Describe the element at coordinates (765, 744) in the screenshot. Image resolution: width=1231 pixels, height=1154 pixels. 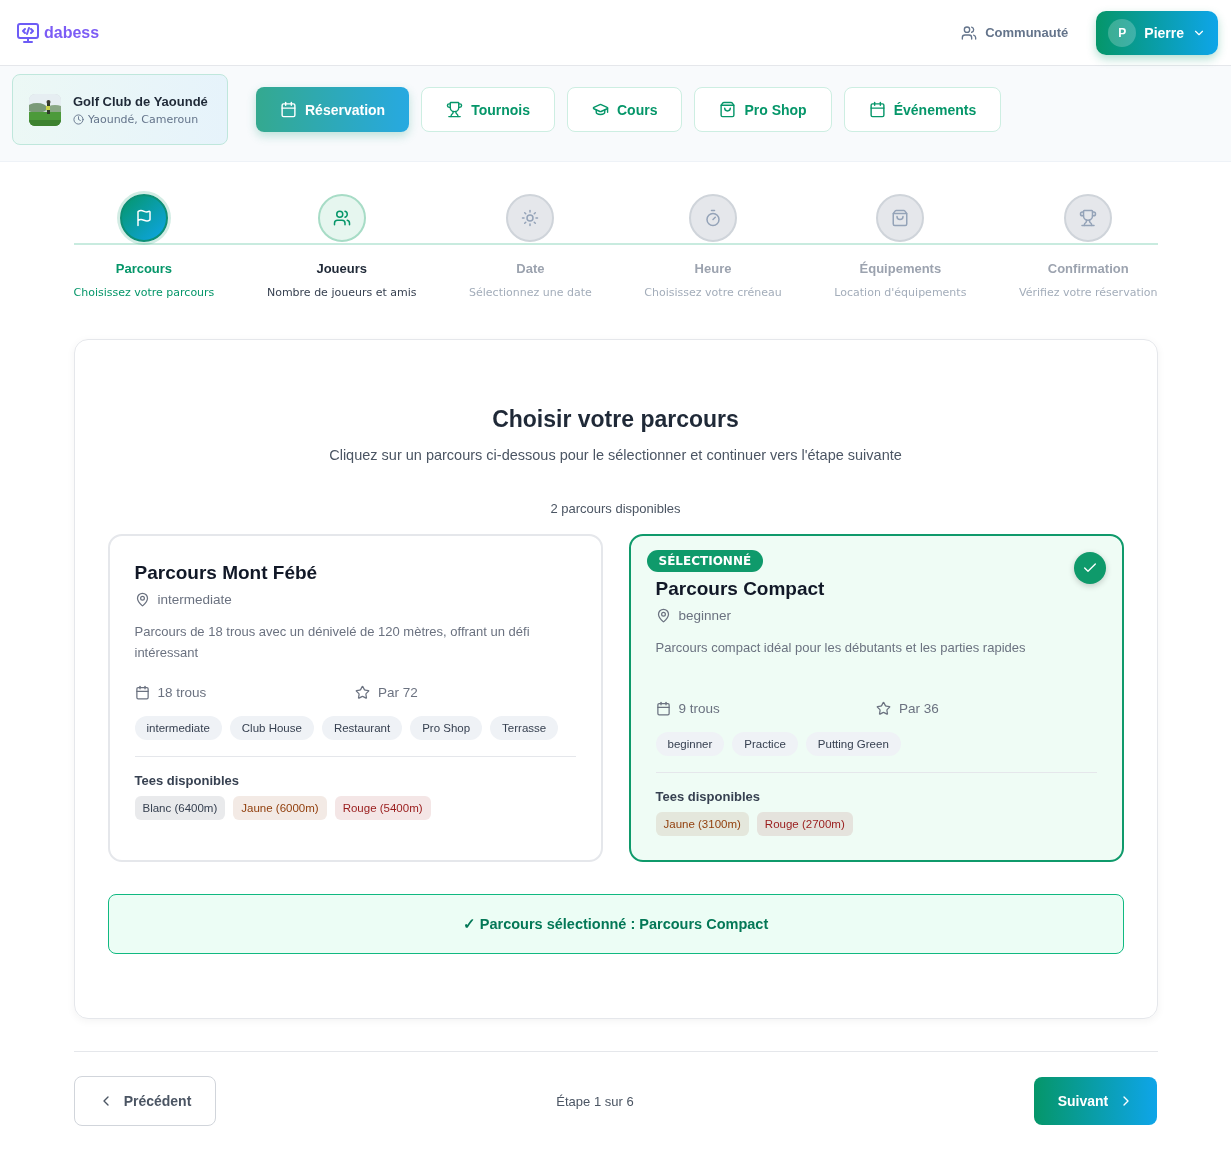
I see `feature-tag: Practice` at that location.